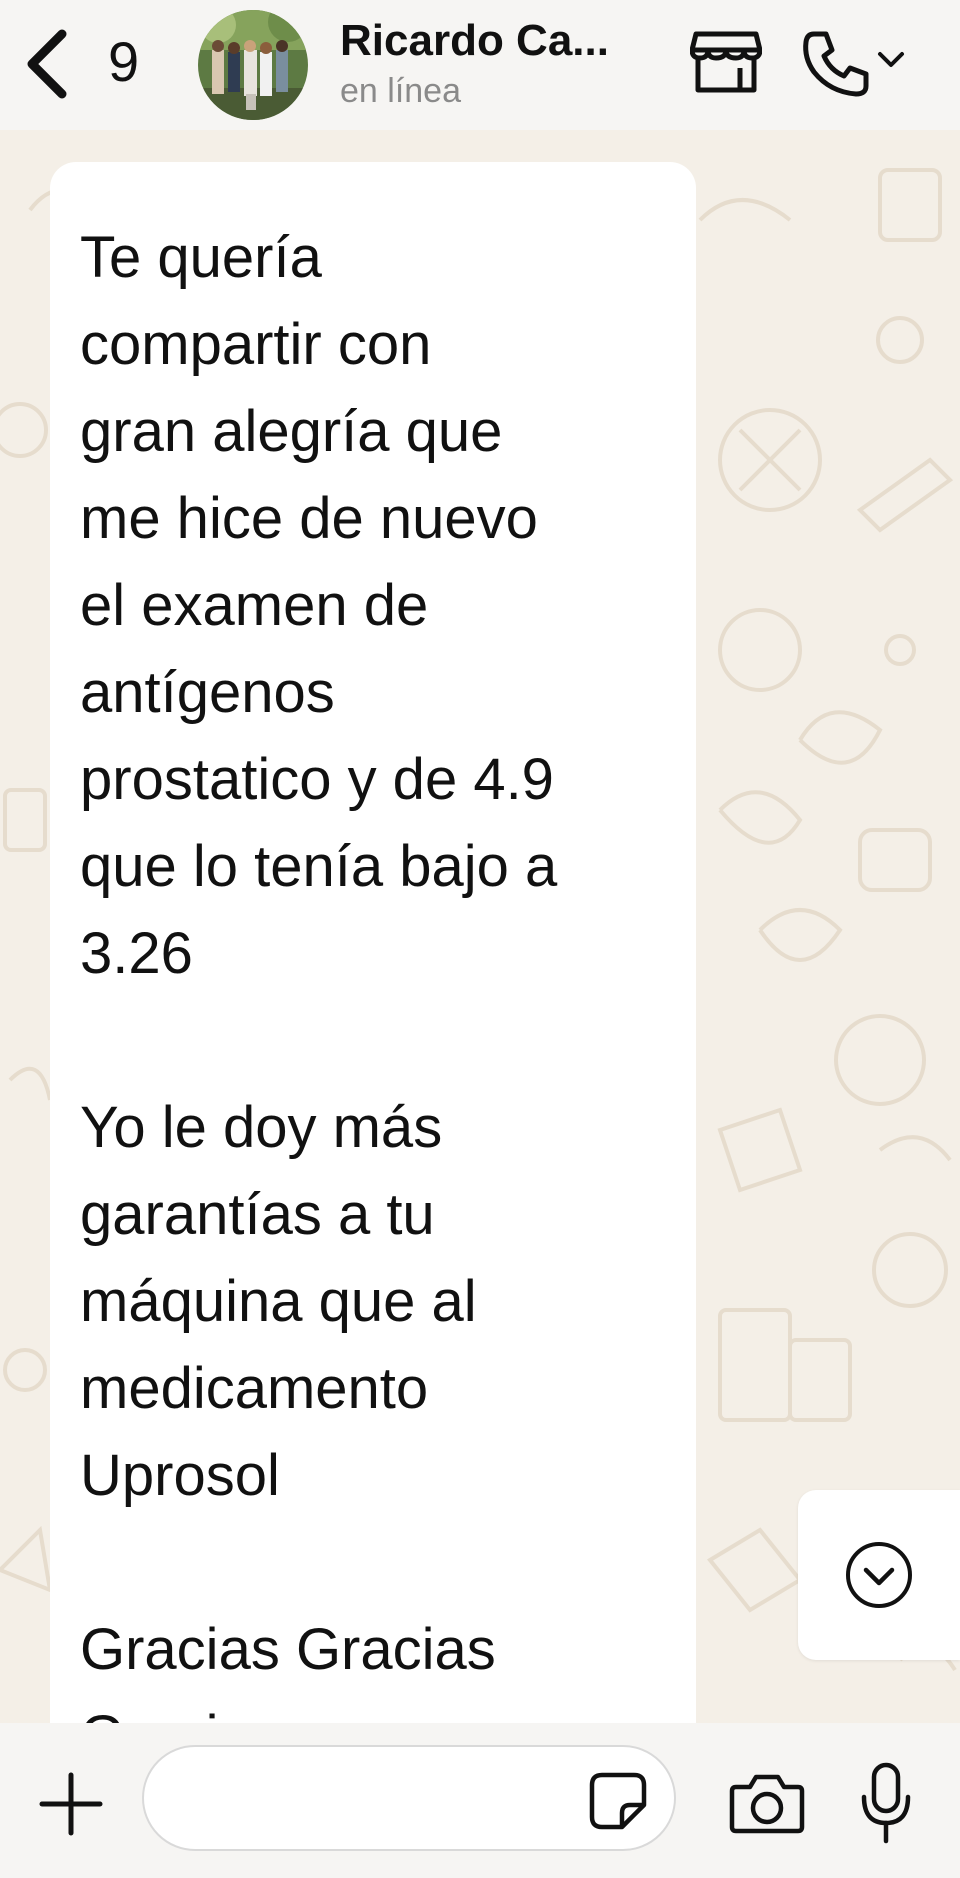 This screenshot has width=960, height=1878. I want to click on back-button, so click(52, 64).